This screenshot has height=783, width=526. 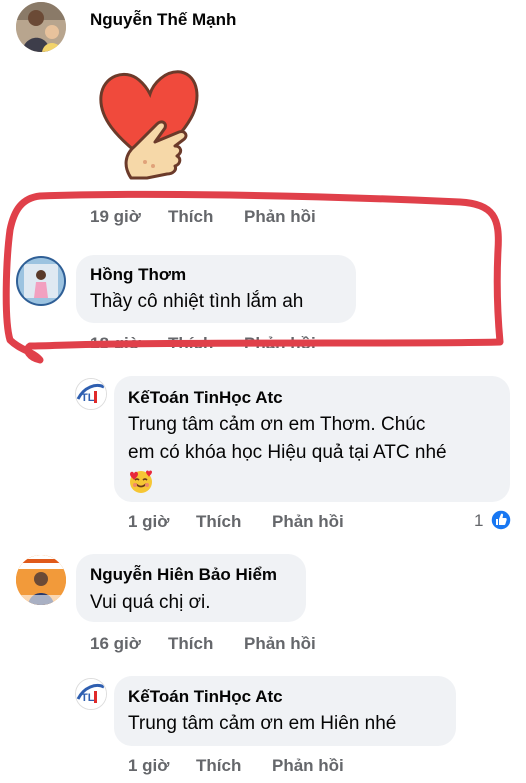 What do you see at coordinates (115, 644) in the screenshot?
I see `comment-time: 16 giờ` at bounding box center [115, 644].